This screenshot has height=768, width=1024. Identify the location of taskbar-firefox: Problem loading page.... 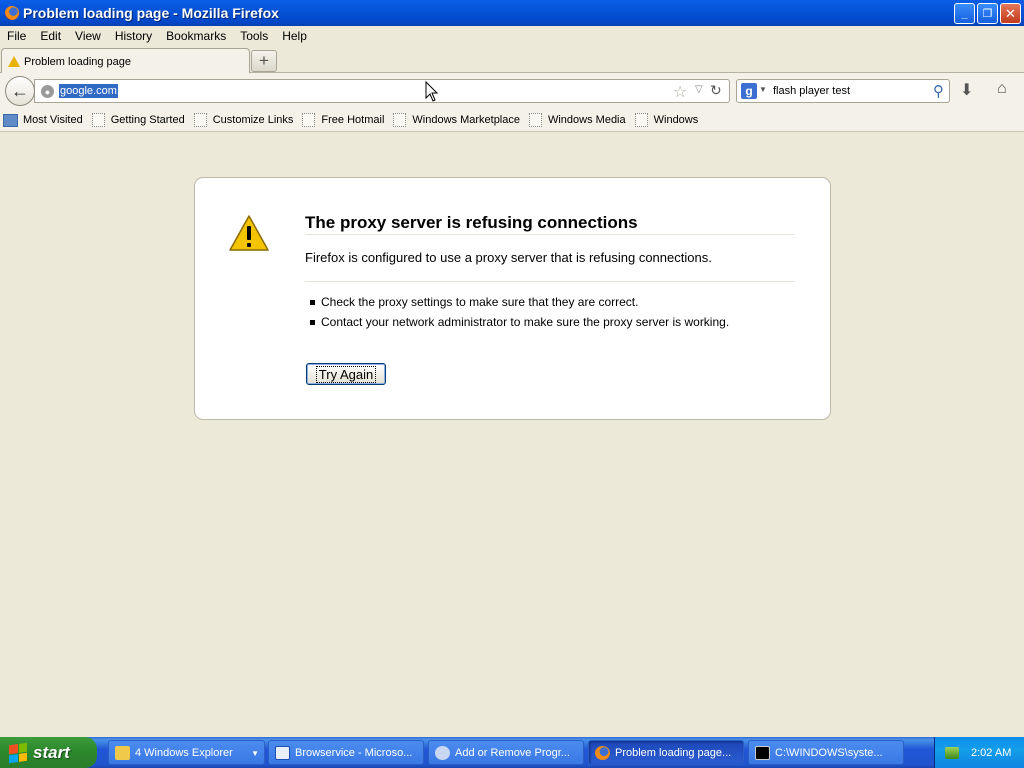
(666, 752).